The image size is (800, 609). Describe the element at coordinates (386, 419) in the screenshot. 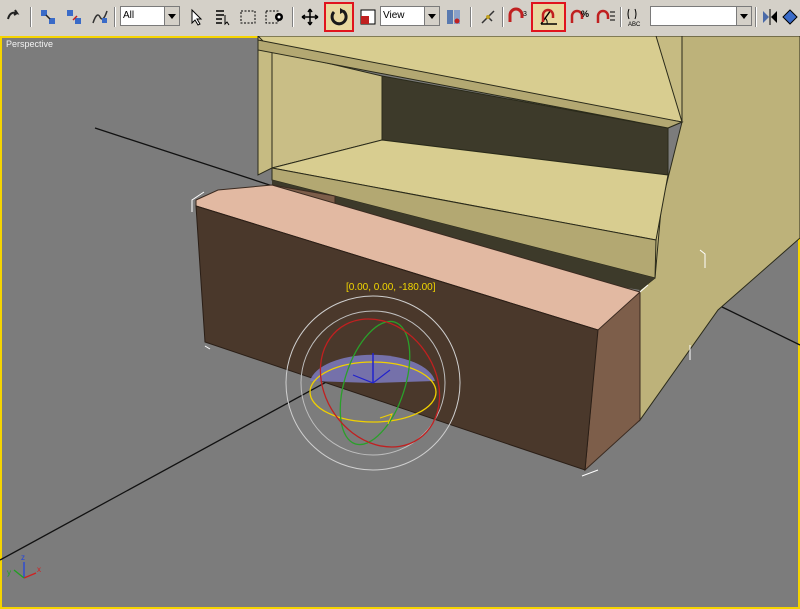

I see `gizmo-direction-arrow` at that location.